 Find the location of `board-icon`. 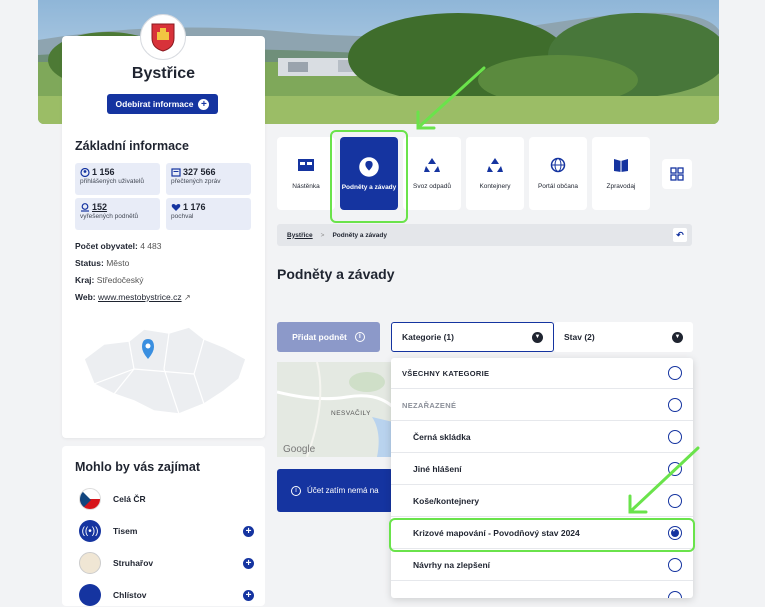

board-icon is located at coordinates (306, 164).